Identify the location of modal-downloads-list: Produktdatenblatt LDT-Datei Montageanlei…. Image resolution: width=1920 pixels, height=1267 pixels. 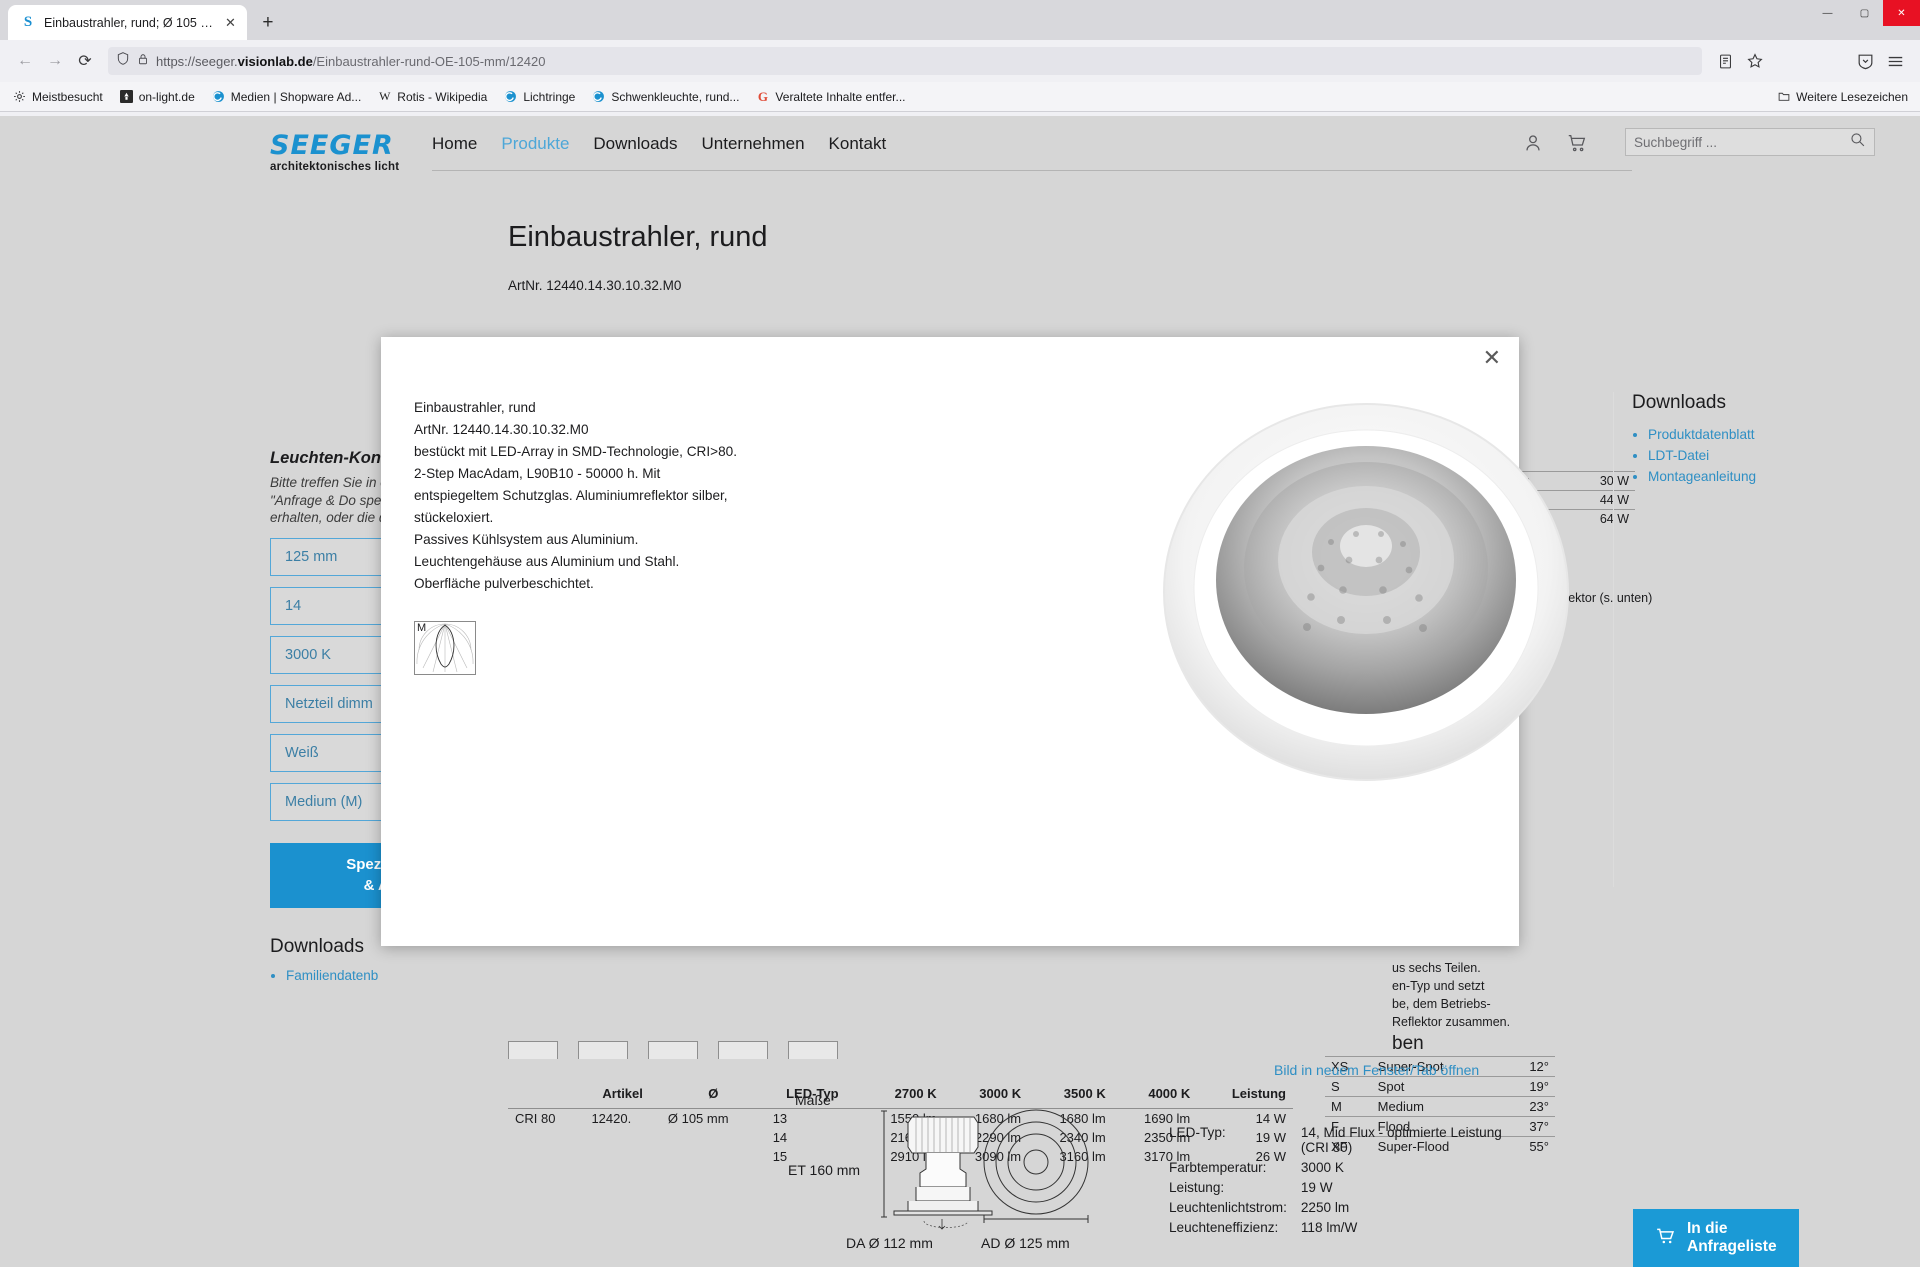
(1765, 455).